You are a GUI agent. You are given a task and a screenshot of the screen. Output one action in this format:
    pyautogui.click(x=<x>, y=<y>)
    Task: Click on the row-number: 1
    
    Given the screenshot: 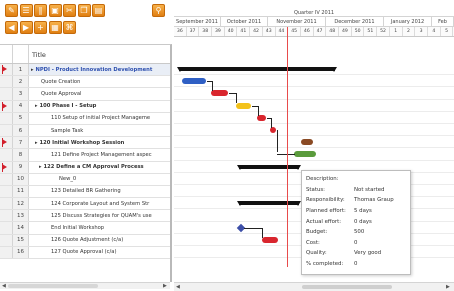 What is the action you would take?
    pyautogui.click(x=21, y=70)
    